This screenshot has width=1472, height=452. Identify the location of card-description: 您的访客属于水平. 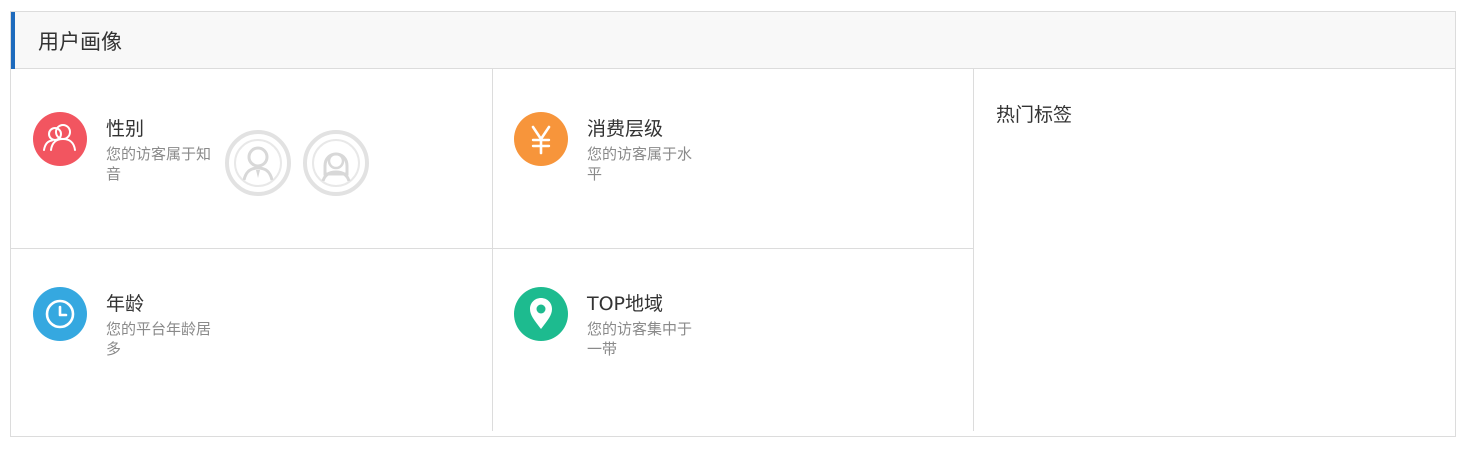
(640, 164).